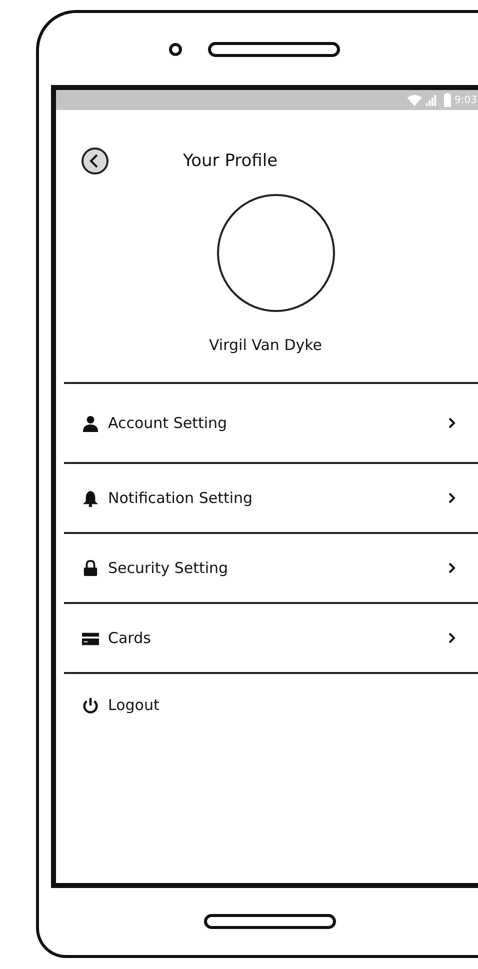  What do you see at coordinates (466, 100) in the screenshot?
I see `status-time: 9:03` at bounding box center [466, 100].